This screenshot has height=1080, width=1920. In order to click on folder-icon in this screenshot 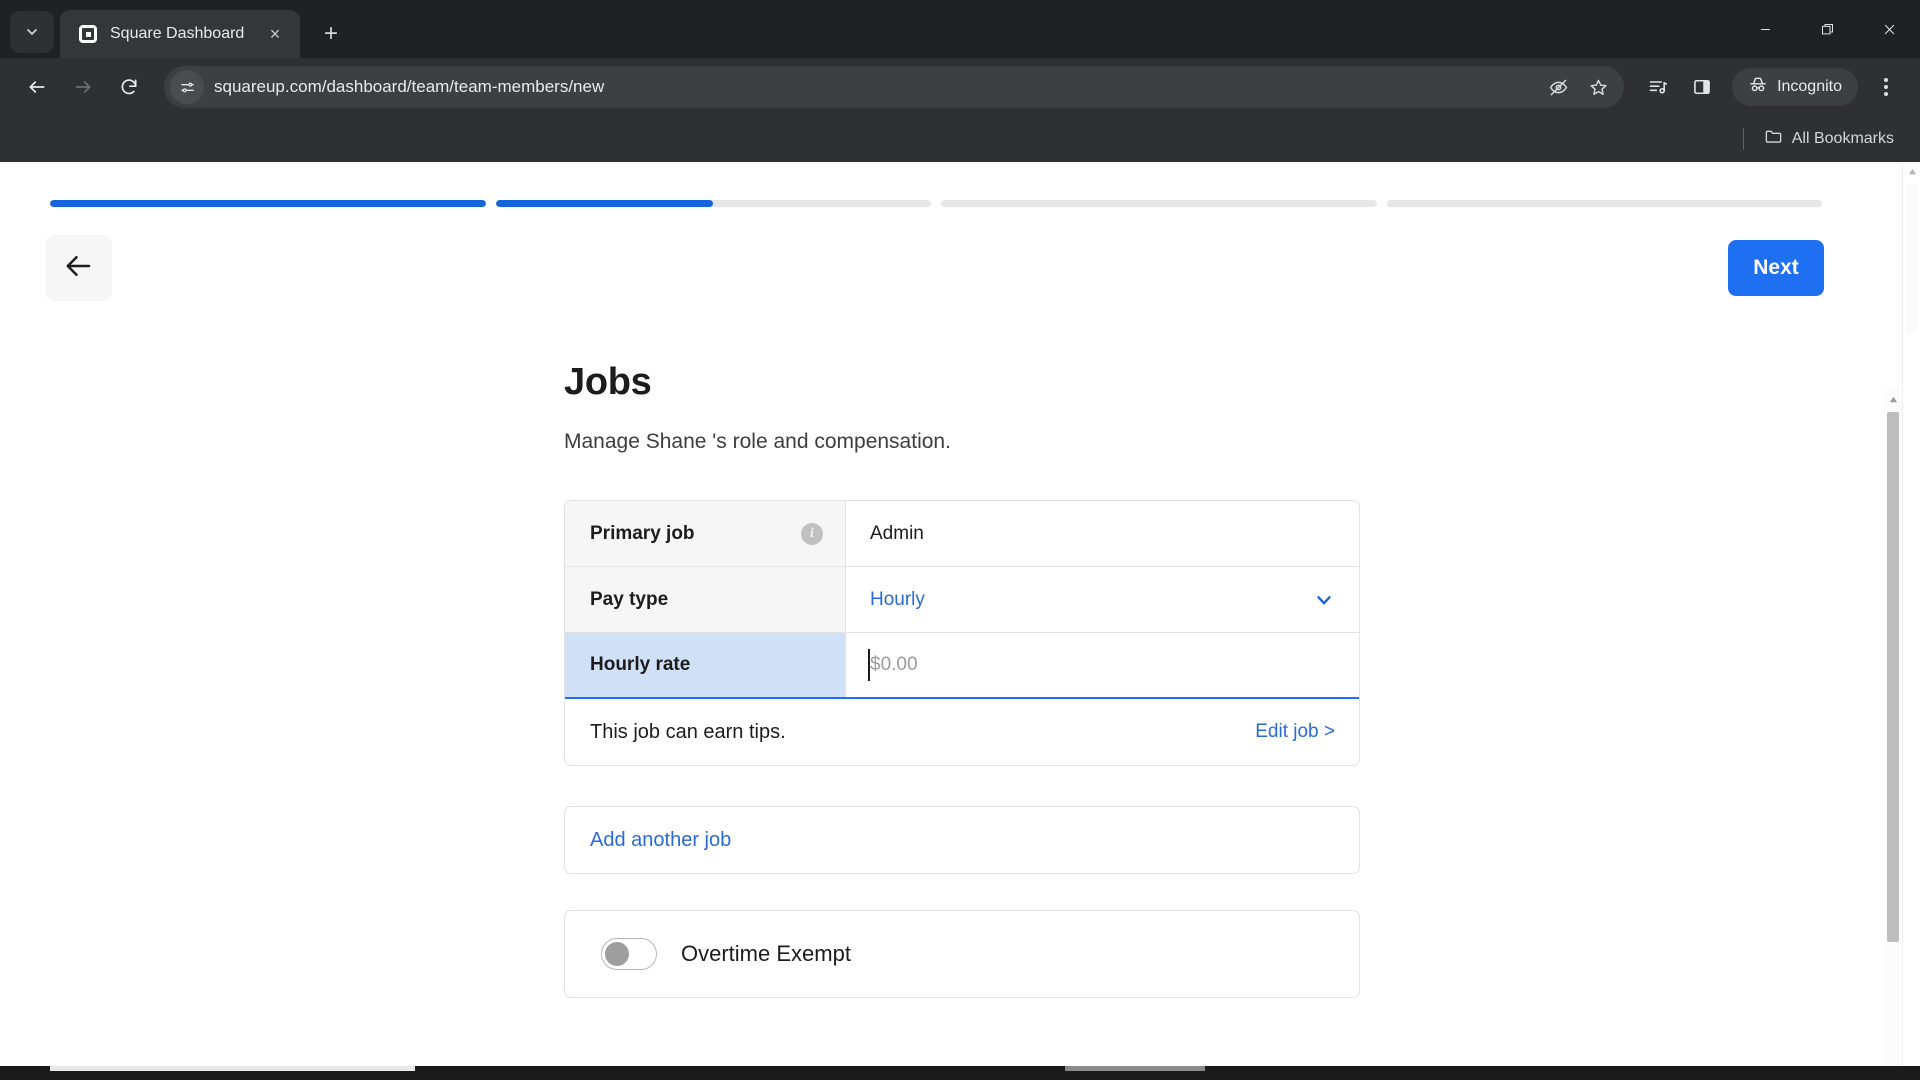, I will do `click(1773, 139)`.